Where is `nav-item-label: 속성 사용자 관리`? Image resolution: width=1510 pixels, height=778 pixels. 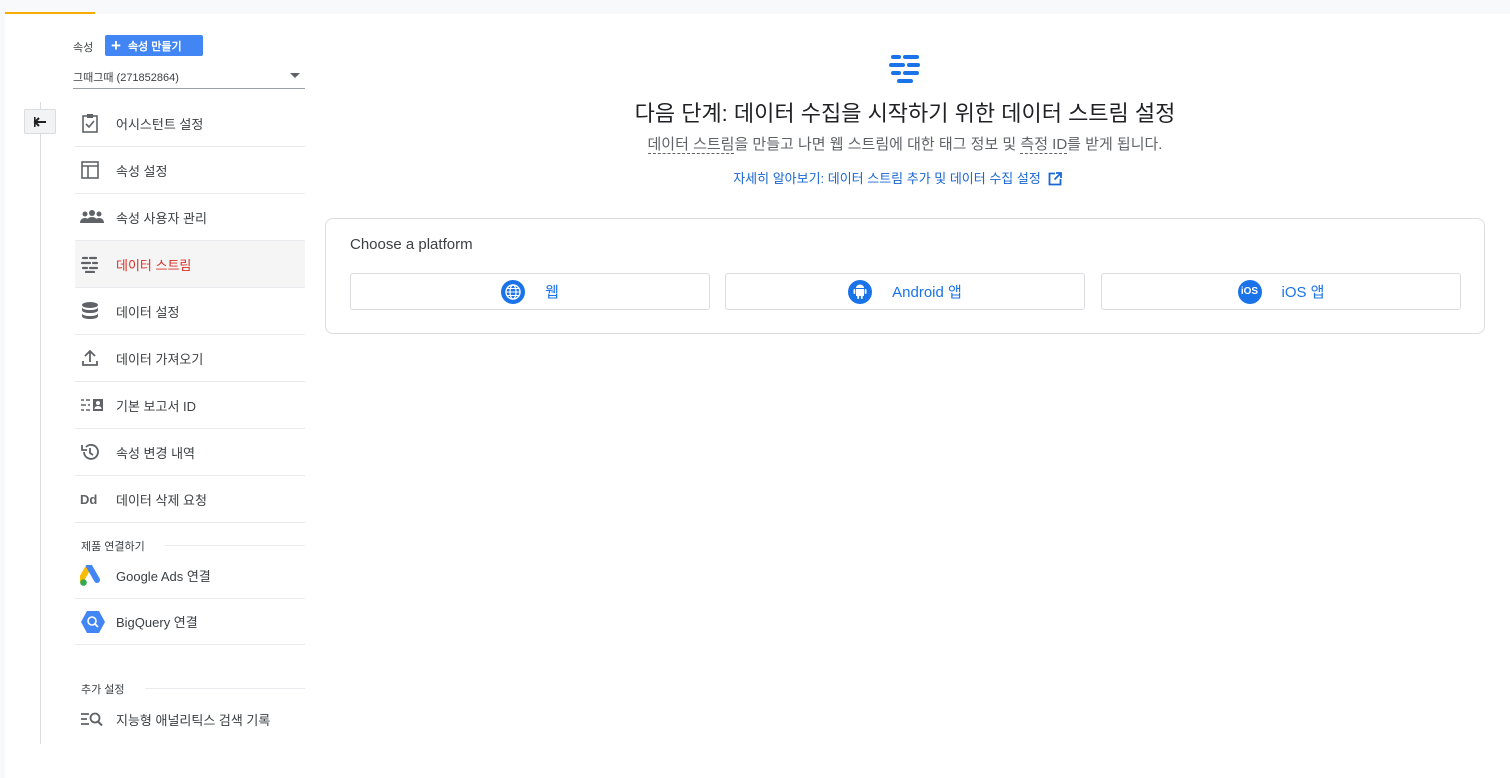 nav-item-label: 속성 사용자 관리 is located at coordinates (161, 218).